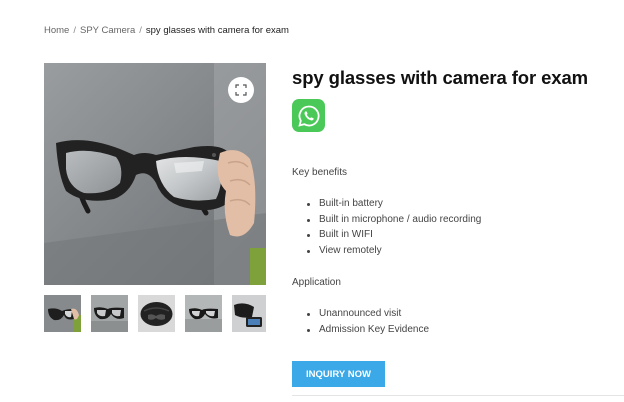 The image size is (624, 402). What do you see at coordinates (107, 30) in the screenshot?
I see `breadcrumb-category-link: SPY Camera` at bounding box center [107, 30].